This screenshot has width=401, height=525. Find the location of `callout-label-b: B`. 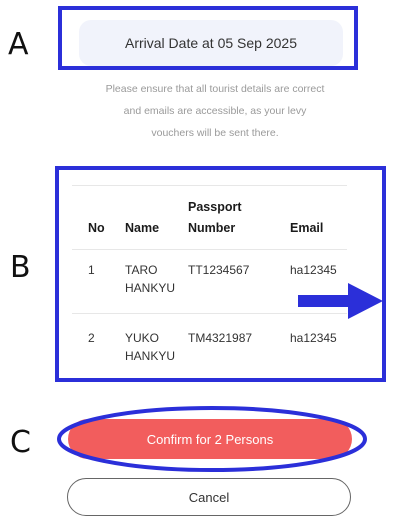

callout-label-b: B is located at coordinates (20, 267).